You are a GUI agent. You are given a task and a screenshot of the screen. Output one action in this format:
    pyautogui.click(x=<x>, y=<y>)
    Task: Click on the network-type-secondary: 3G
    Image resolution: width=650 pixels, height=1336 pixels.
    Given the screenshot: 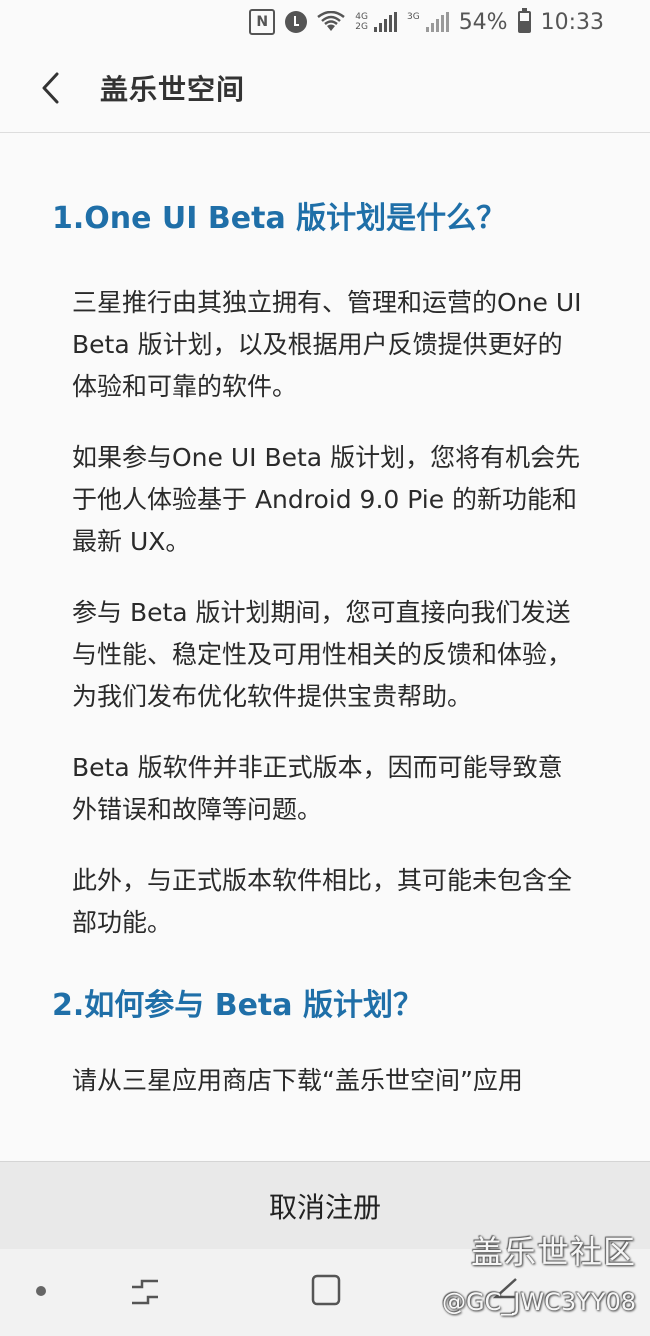 What is the action you would take?
    pyautogui.click(x=413, y=22)
    